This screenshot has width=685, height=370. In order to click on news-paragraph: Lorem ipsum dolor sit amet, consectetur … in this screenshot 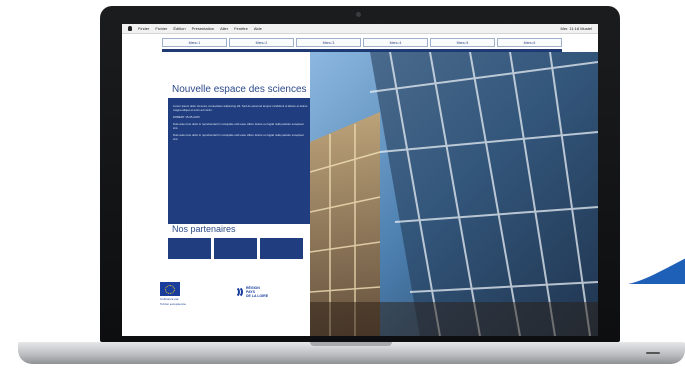, I will do `click(240, 108)`.